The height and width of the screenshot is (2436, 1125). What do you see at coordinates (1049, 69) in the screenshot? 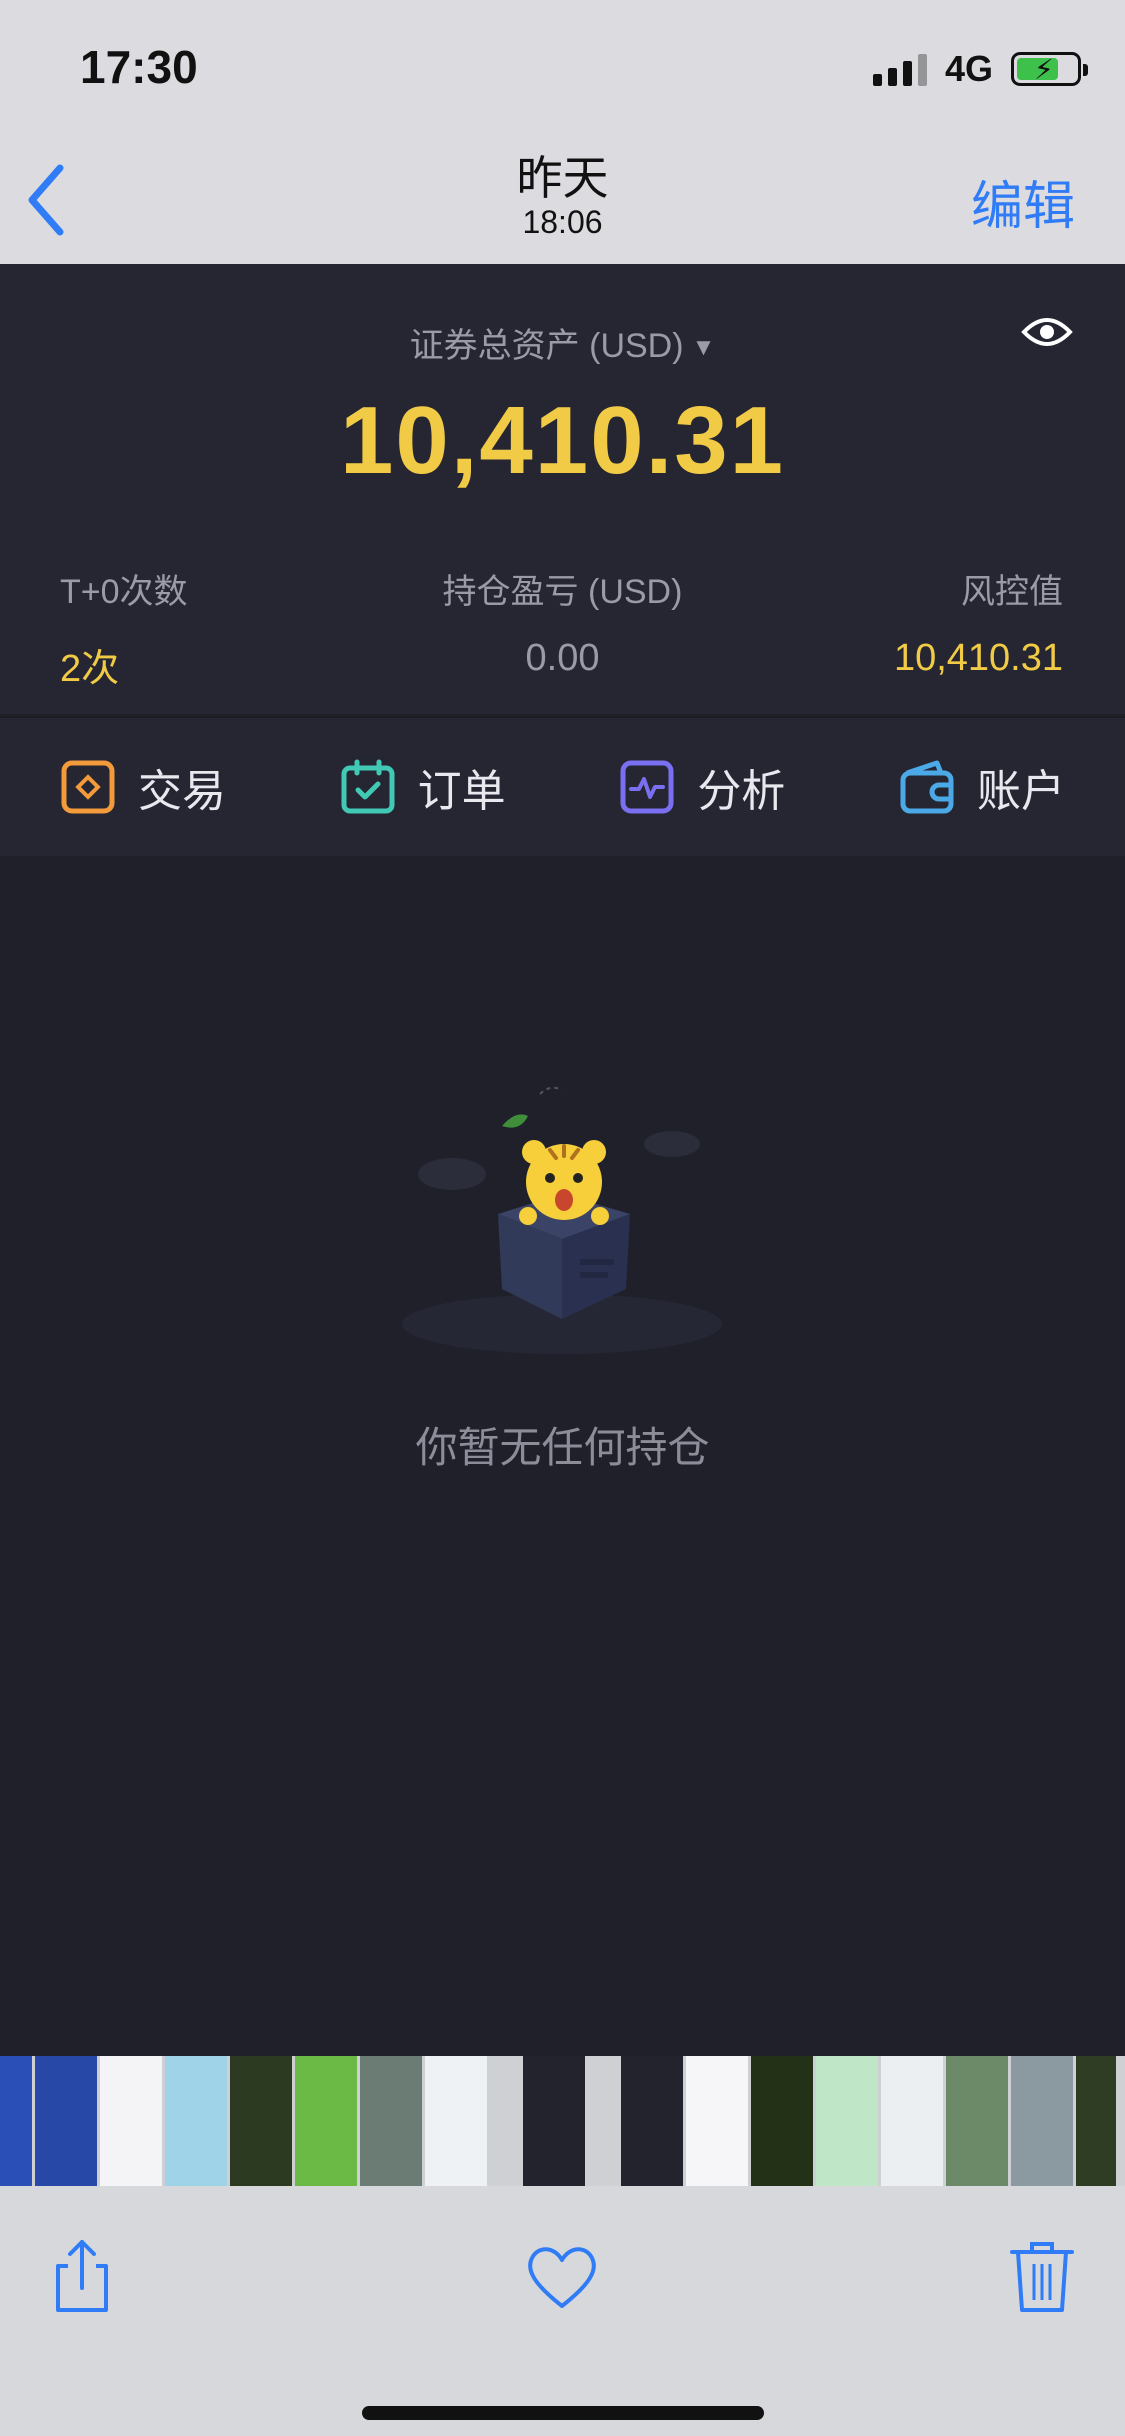
I see `battery-icon: ⚡` at bounding box center [1049, 69].